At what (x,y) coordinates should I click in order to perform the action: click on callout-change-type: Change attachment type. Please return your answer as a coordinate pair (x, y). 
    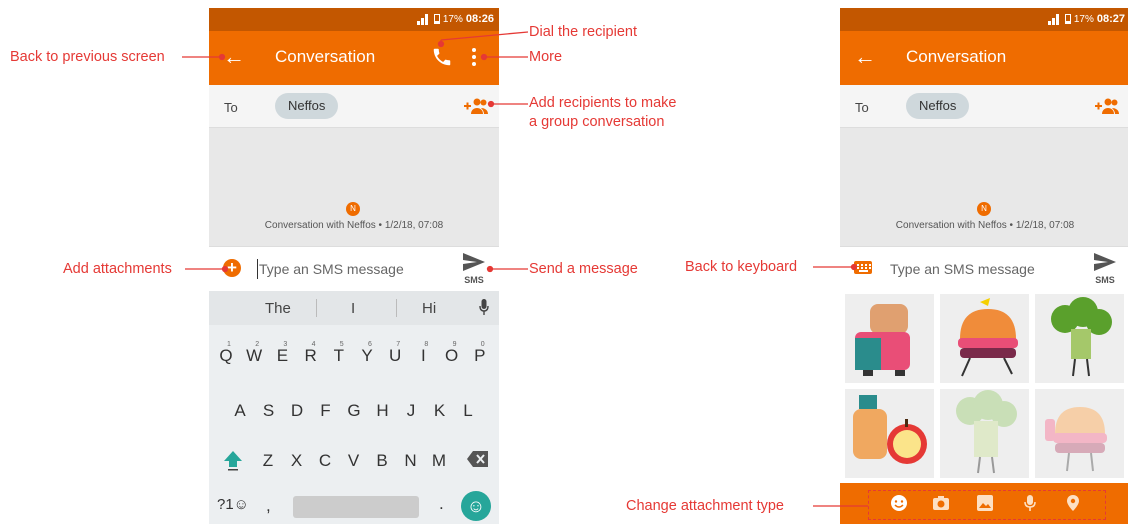
    Looking at the image, I should click on (705, 506).